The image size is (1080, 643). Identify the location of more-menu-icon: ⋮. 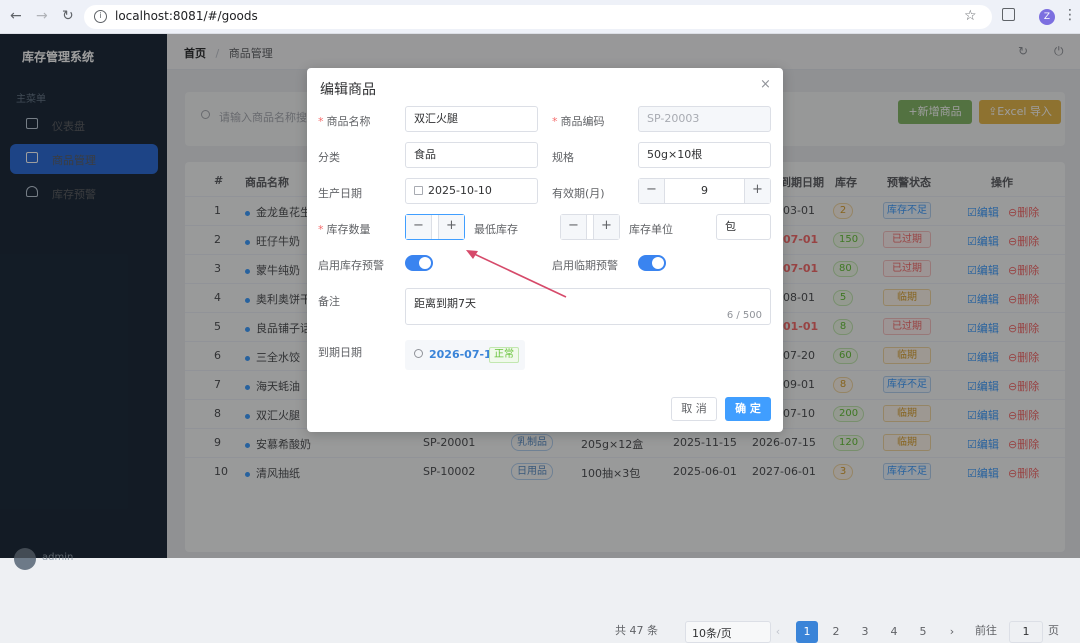
(1070, 15).